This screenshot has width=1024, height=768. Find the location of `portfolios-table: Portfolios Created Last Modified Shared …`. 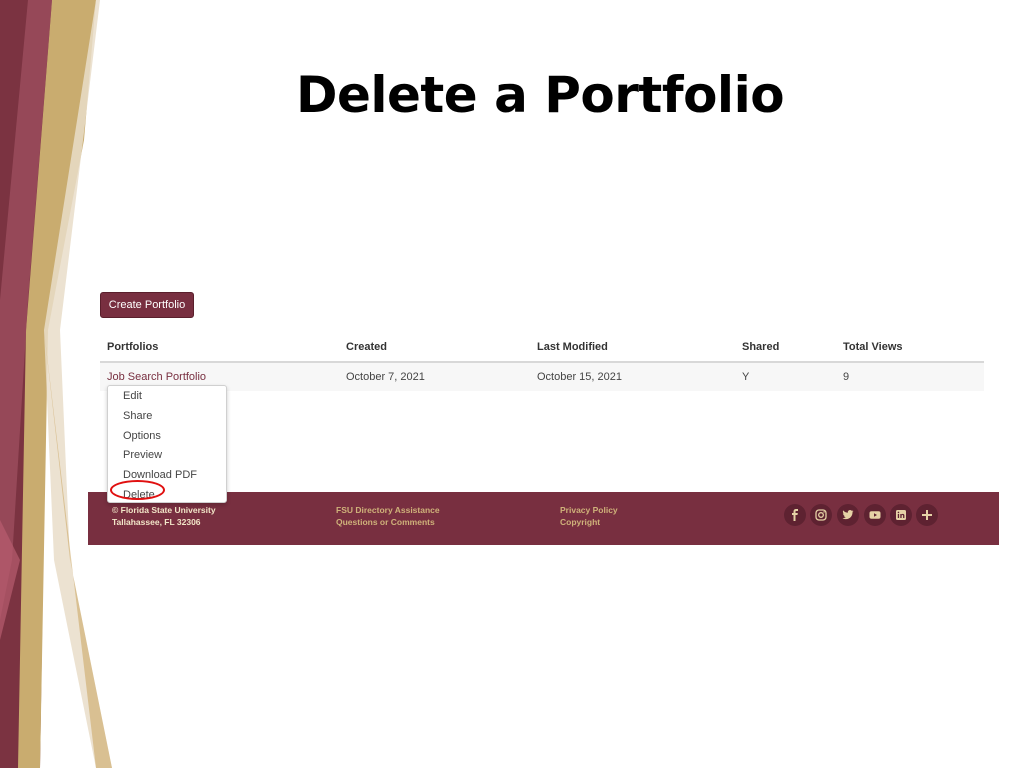

portfolios-table: Portfolios Created Last Modified Shared … is located at coordinates (542, 362).